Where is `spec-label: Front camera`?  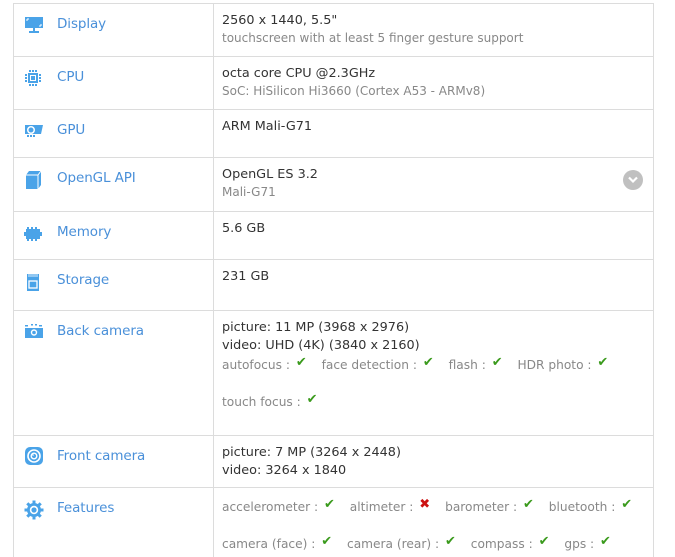 spec-label: Front camera is located at coordinates (101, 456).